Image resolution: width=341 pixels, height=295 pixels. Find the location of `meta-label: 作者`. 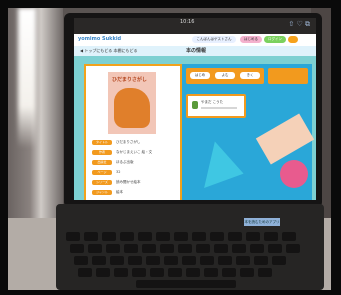

meta-label: 作者 is located at coordinates (102, 152).